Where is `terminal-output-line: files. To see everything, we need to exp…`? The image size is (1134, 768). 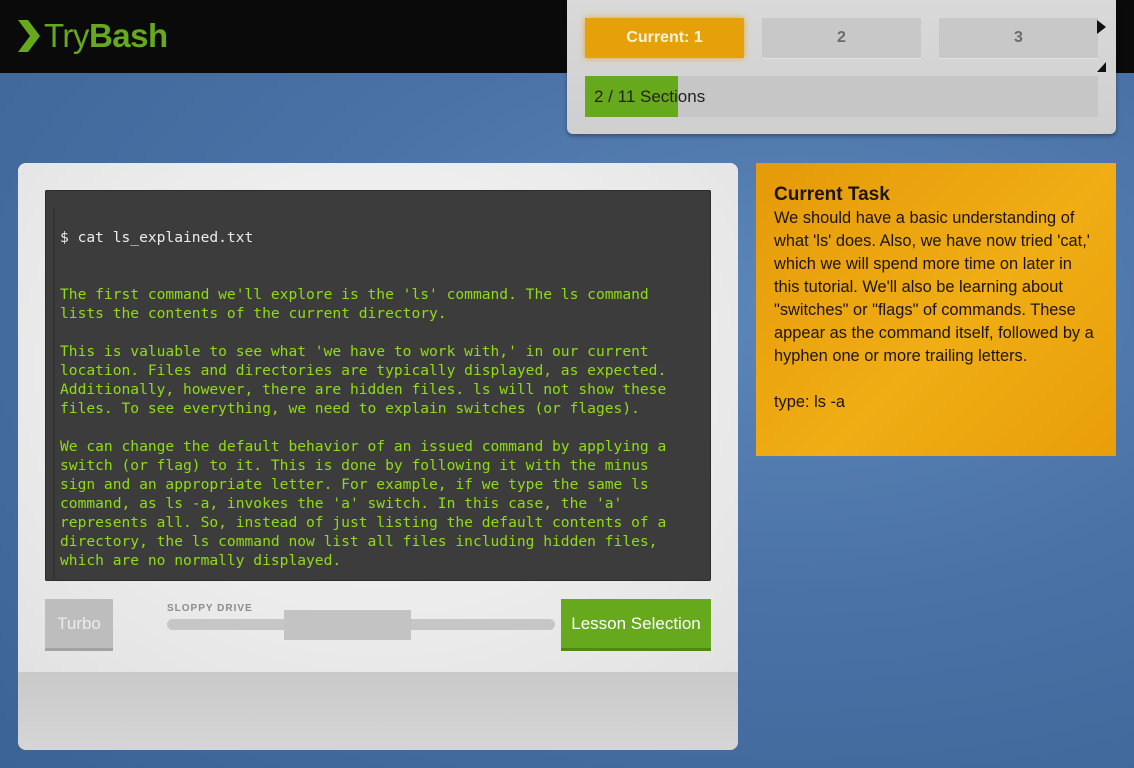 terminal-output-line: files. To see everything, we need to exp… is located at coordinates (350, 408).